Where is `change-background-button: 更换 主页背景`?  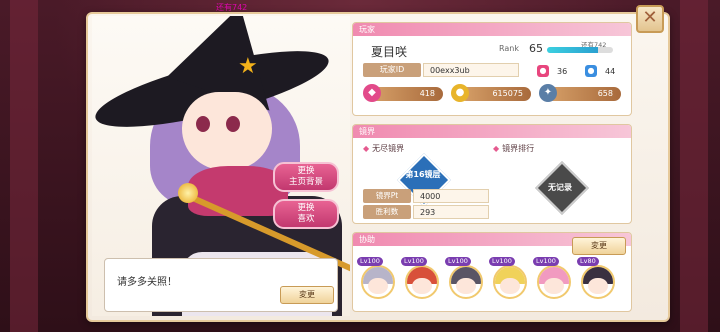 change-background-button: 更换 主页背景 is located at coordinates (306, 177).